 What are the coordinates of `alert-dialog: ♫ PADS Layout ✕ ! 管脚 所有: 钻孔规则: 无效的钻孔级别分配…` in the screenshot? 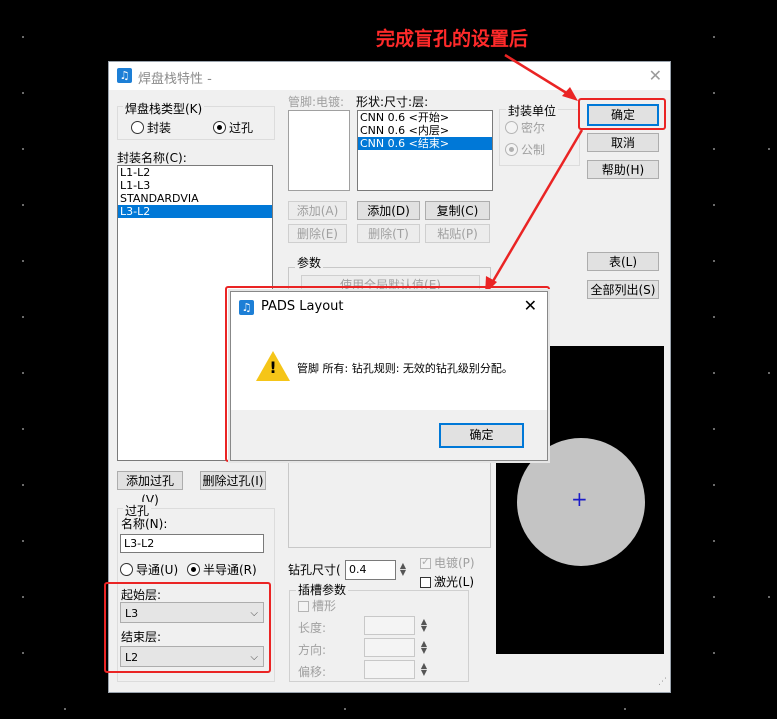 It's located at (389, 376).